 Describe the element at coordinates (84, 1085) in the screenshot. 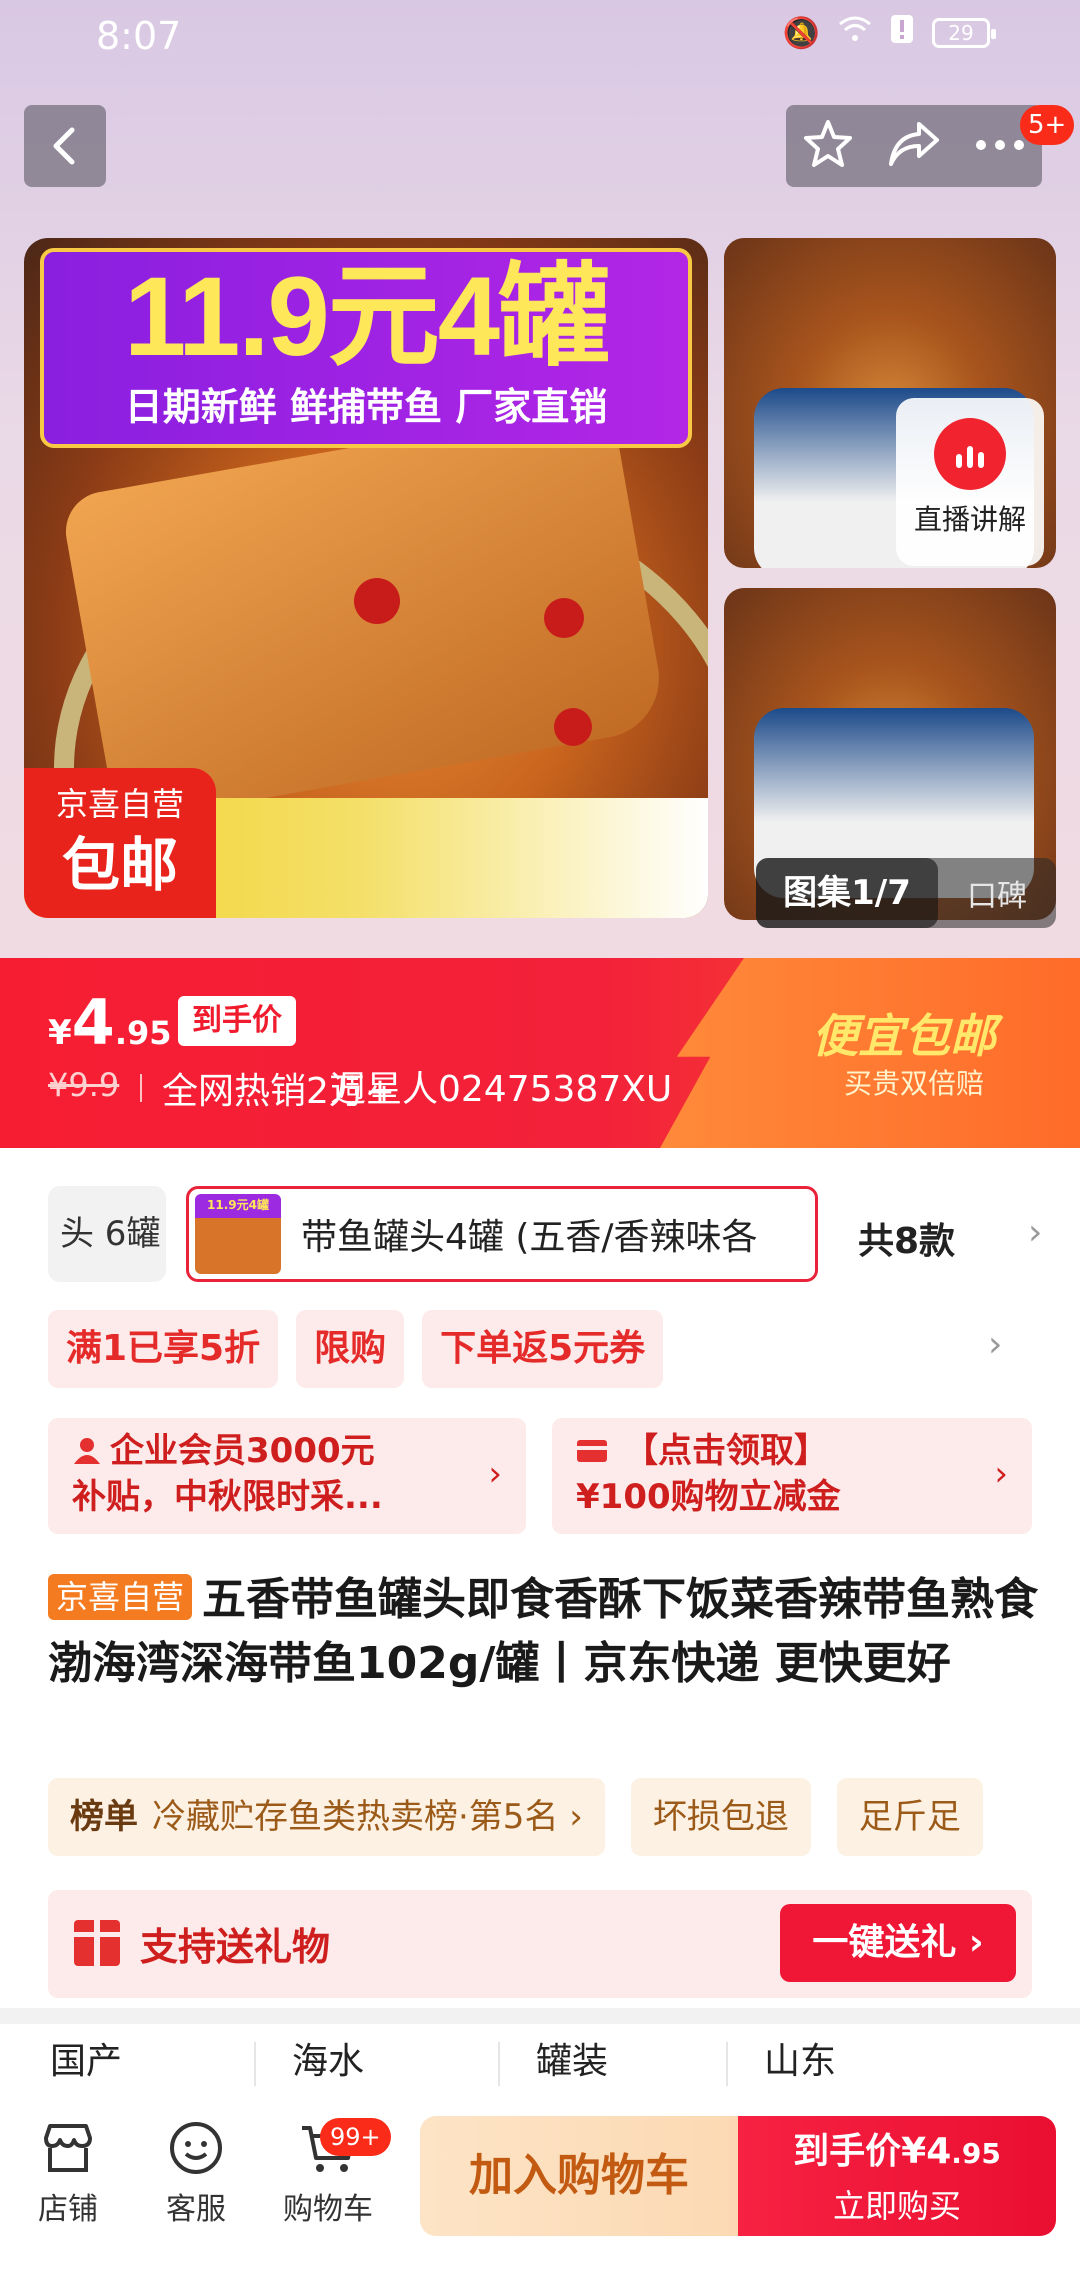

I see `original-price: ¥9.9` at that location.